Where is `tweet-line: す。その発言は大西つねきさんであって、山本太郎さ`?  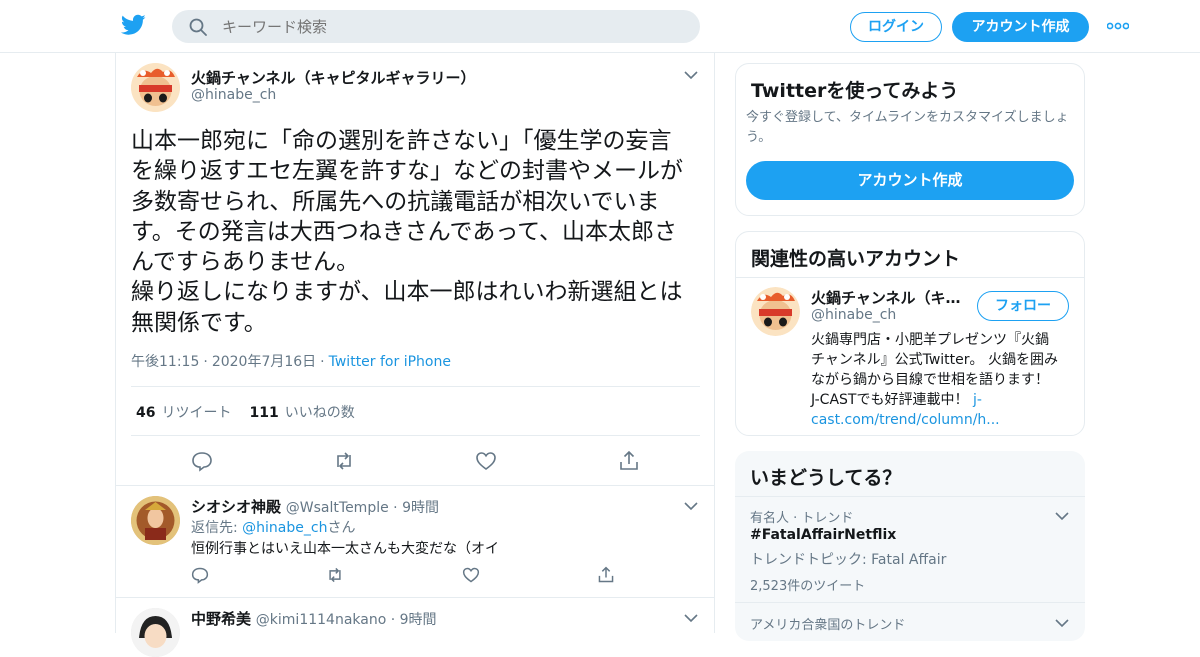
tweet-line: す。その発言は大西つねきさんであって、山本太郎さ is located at coordinates (404, 231).